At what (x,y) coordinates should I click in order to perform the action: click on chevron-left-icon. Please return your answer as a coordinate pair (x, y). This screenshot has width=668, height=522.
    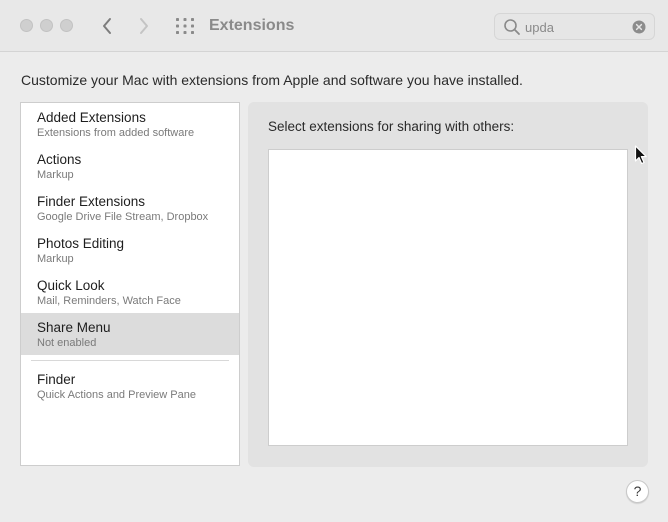
    Looking at the image, I should click on (107, 26).